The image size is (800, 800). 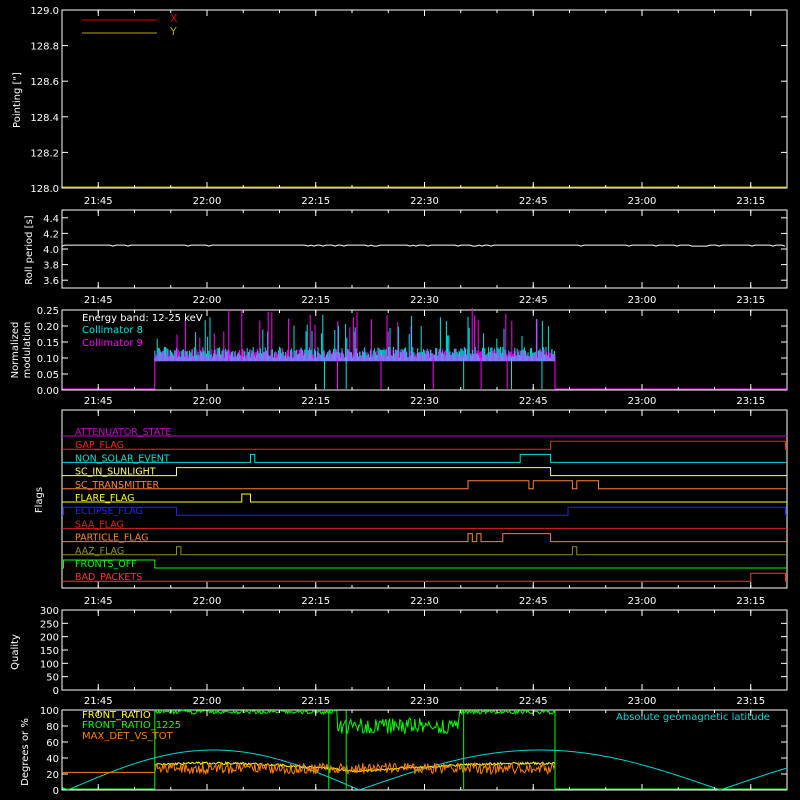 What do you see at coordinates (27, 350) in the screenshot?
I see `modulation-ylabel-2: modulation` at bounding box center [27, 350].